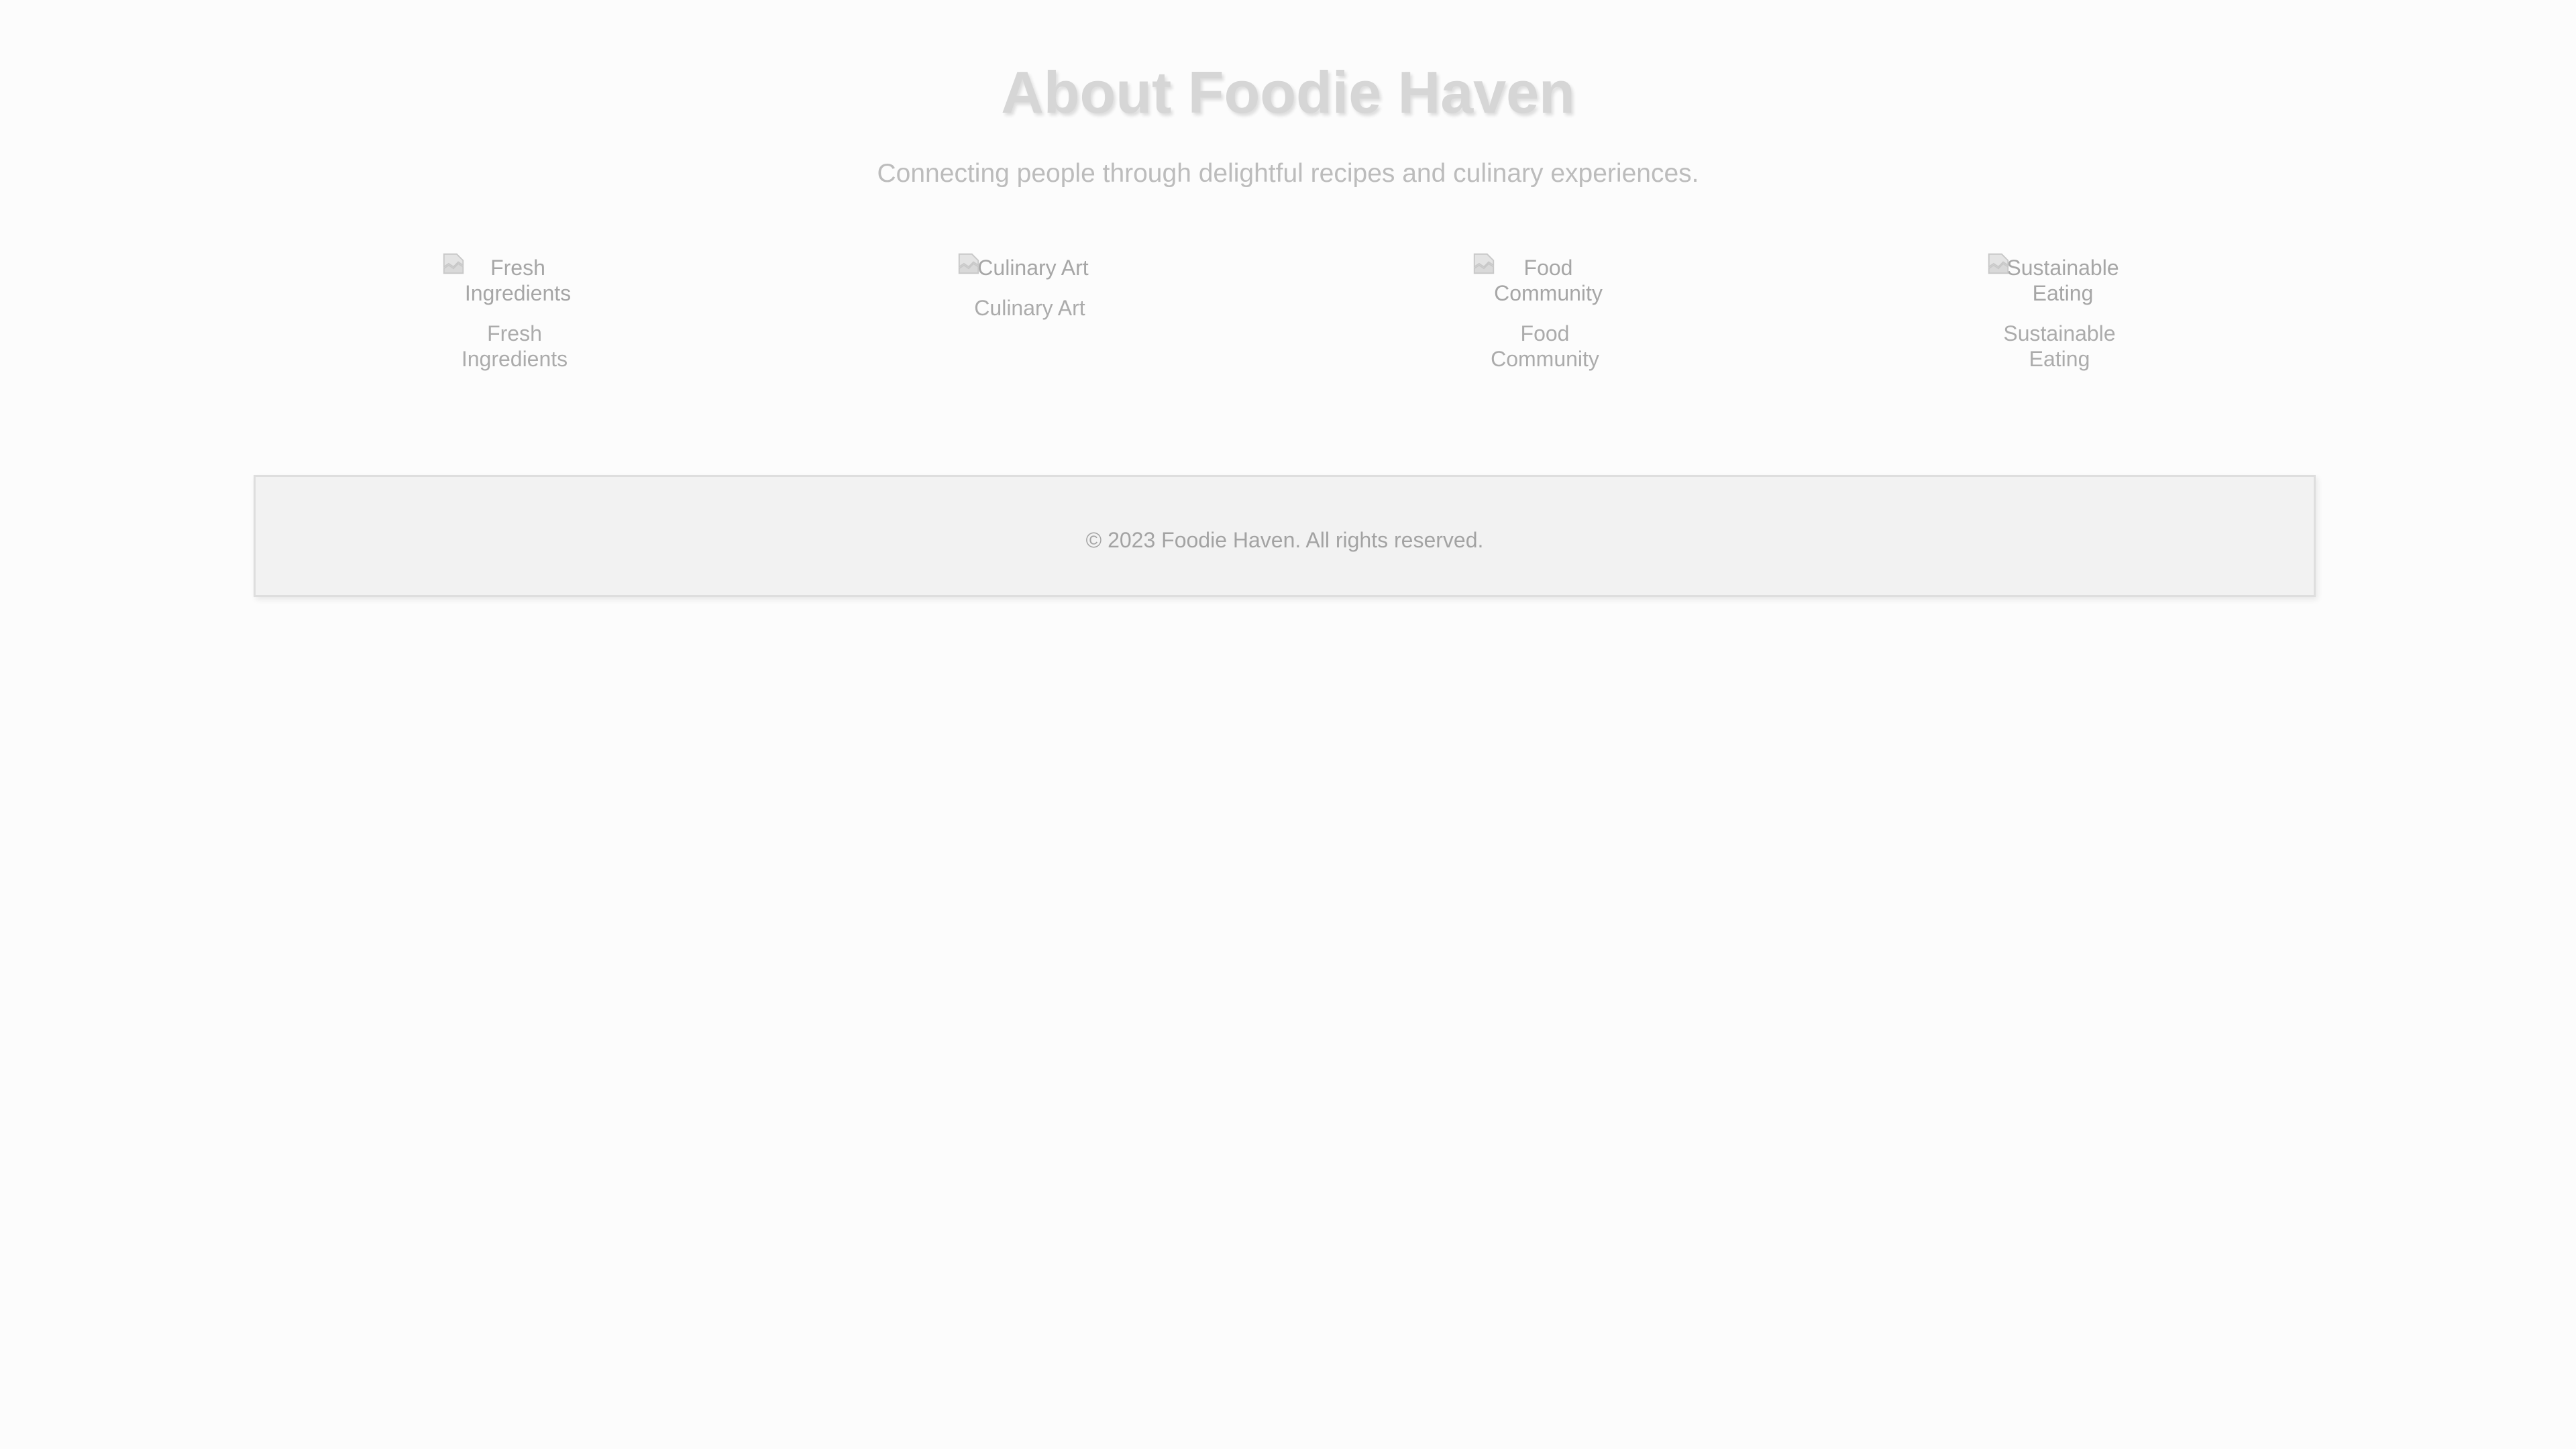  I want to click on feature-image: Fresh Ingredients, so click(514, 278).